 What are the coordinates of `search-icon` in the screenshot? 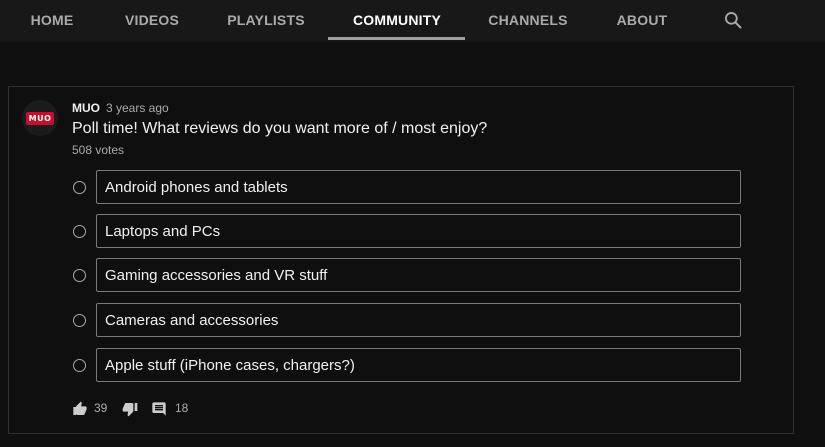 It's located at (733, 20).